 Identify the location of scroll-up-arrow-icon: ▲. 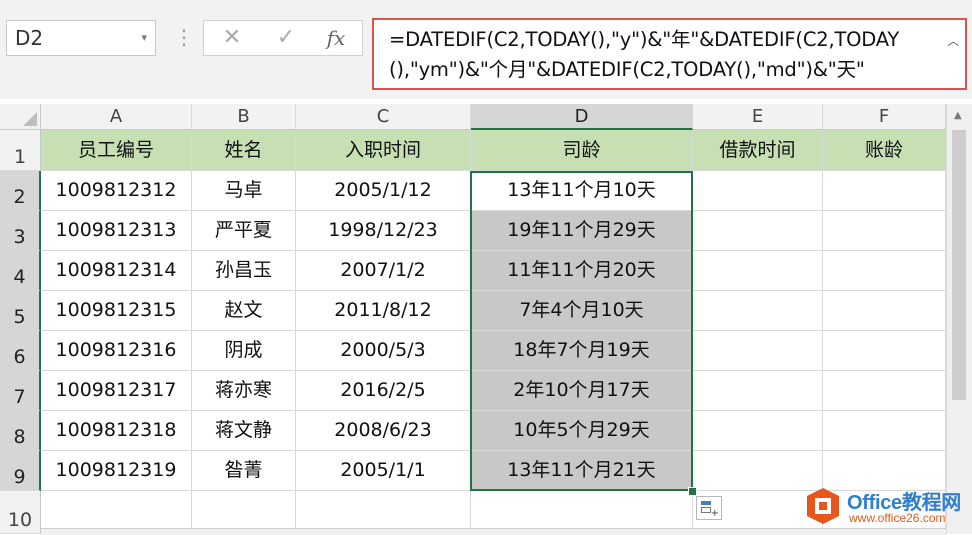
(958, 115).